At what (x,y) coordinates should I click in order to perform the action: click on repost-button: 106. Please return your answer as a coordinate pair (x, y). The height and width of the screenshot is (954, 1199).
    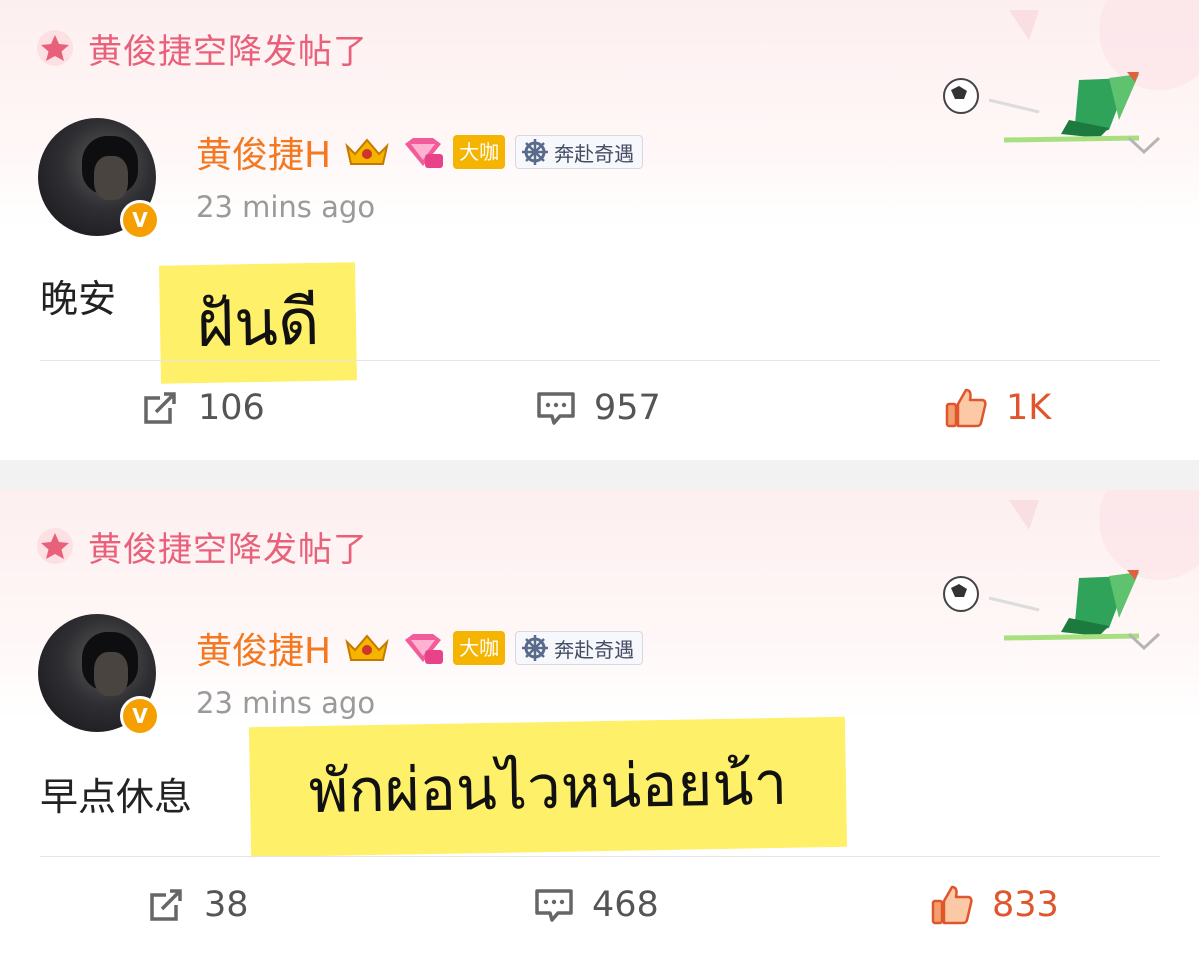
    Looking at the image, I should click on (202, 408).